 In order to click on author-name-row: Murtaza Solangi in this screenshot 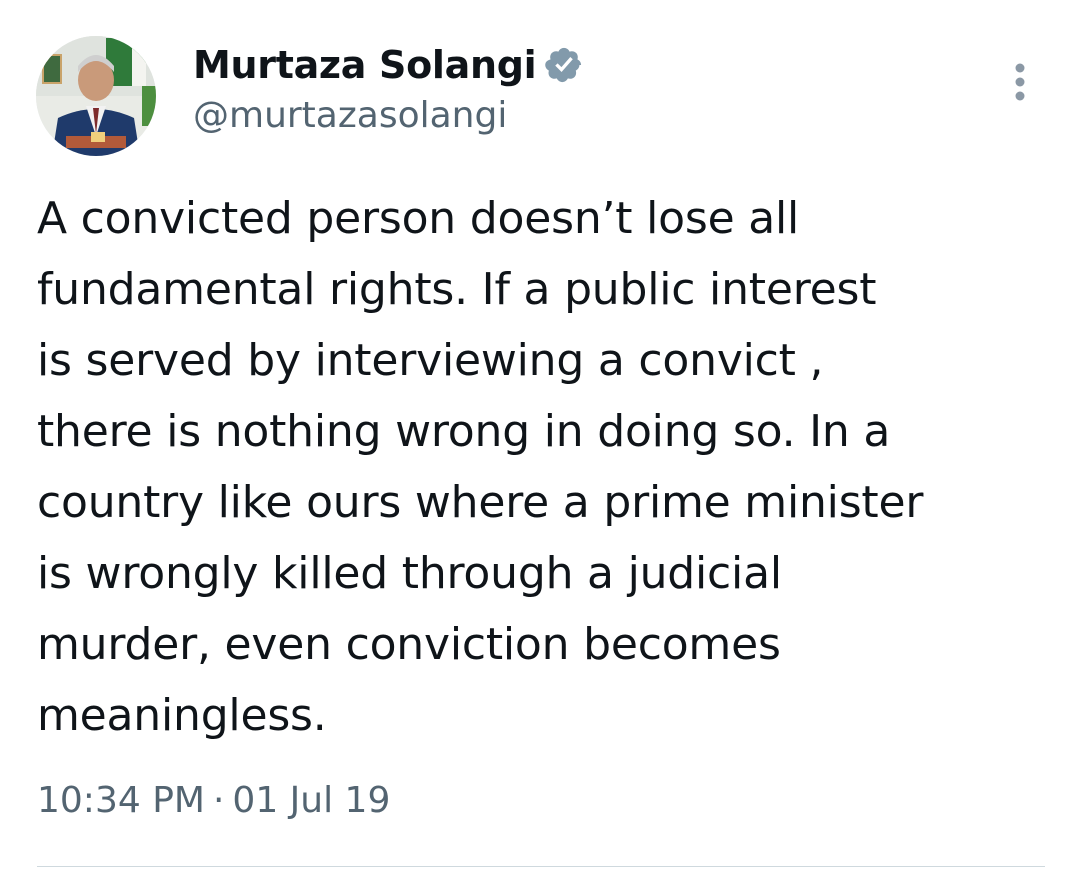, I will do `click(388, 65)`.